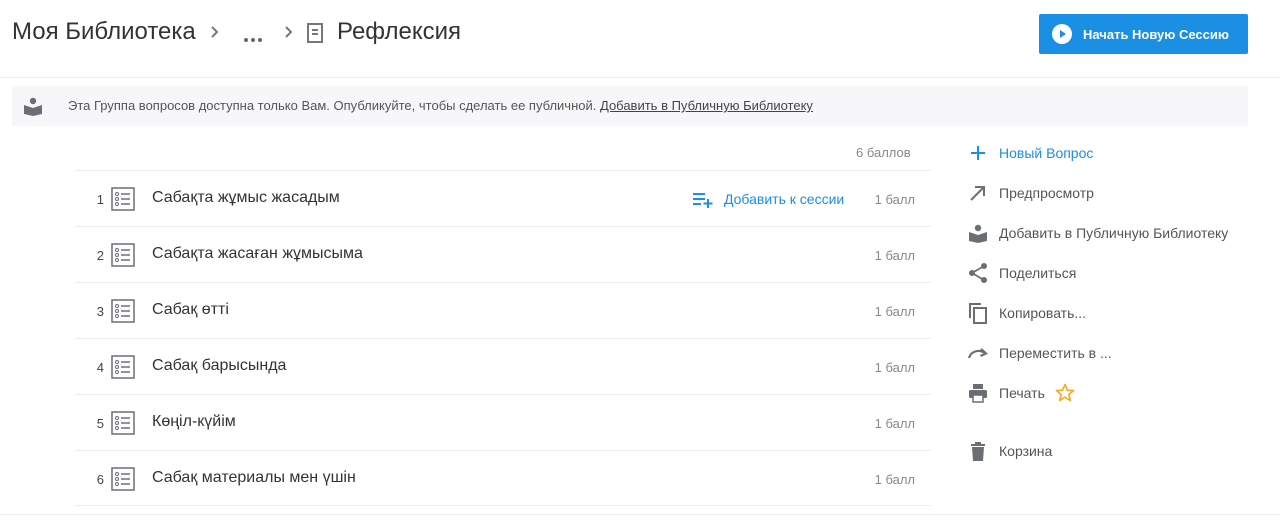 Image resolution: width=1280 pixels, height=527 pixels. I want to click on question-text: Көңіл-күйім, so click(194, 421).